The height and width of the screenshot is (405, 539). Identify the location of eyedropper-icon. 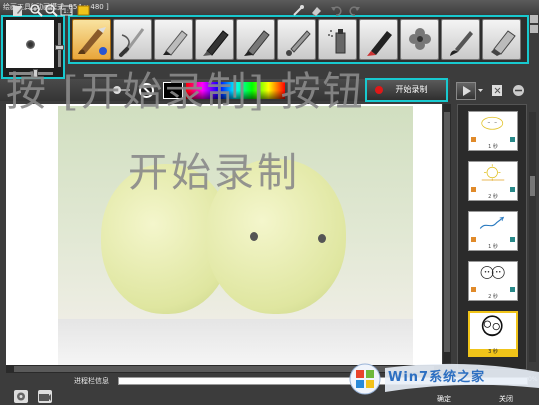
(298, 10).